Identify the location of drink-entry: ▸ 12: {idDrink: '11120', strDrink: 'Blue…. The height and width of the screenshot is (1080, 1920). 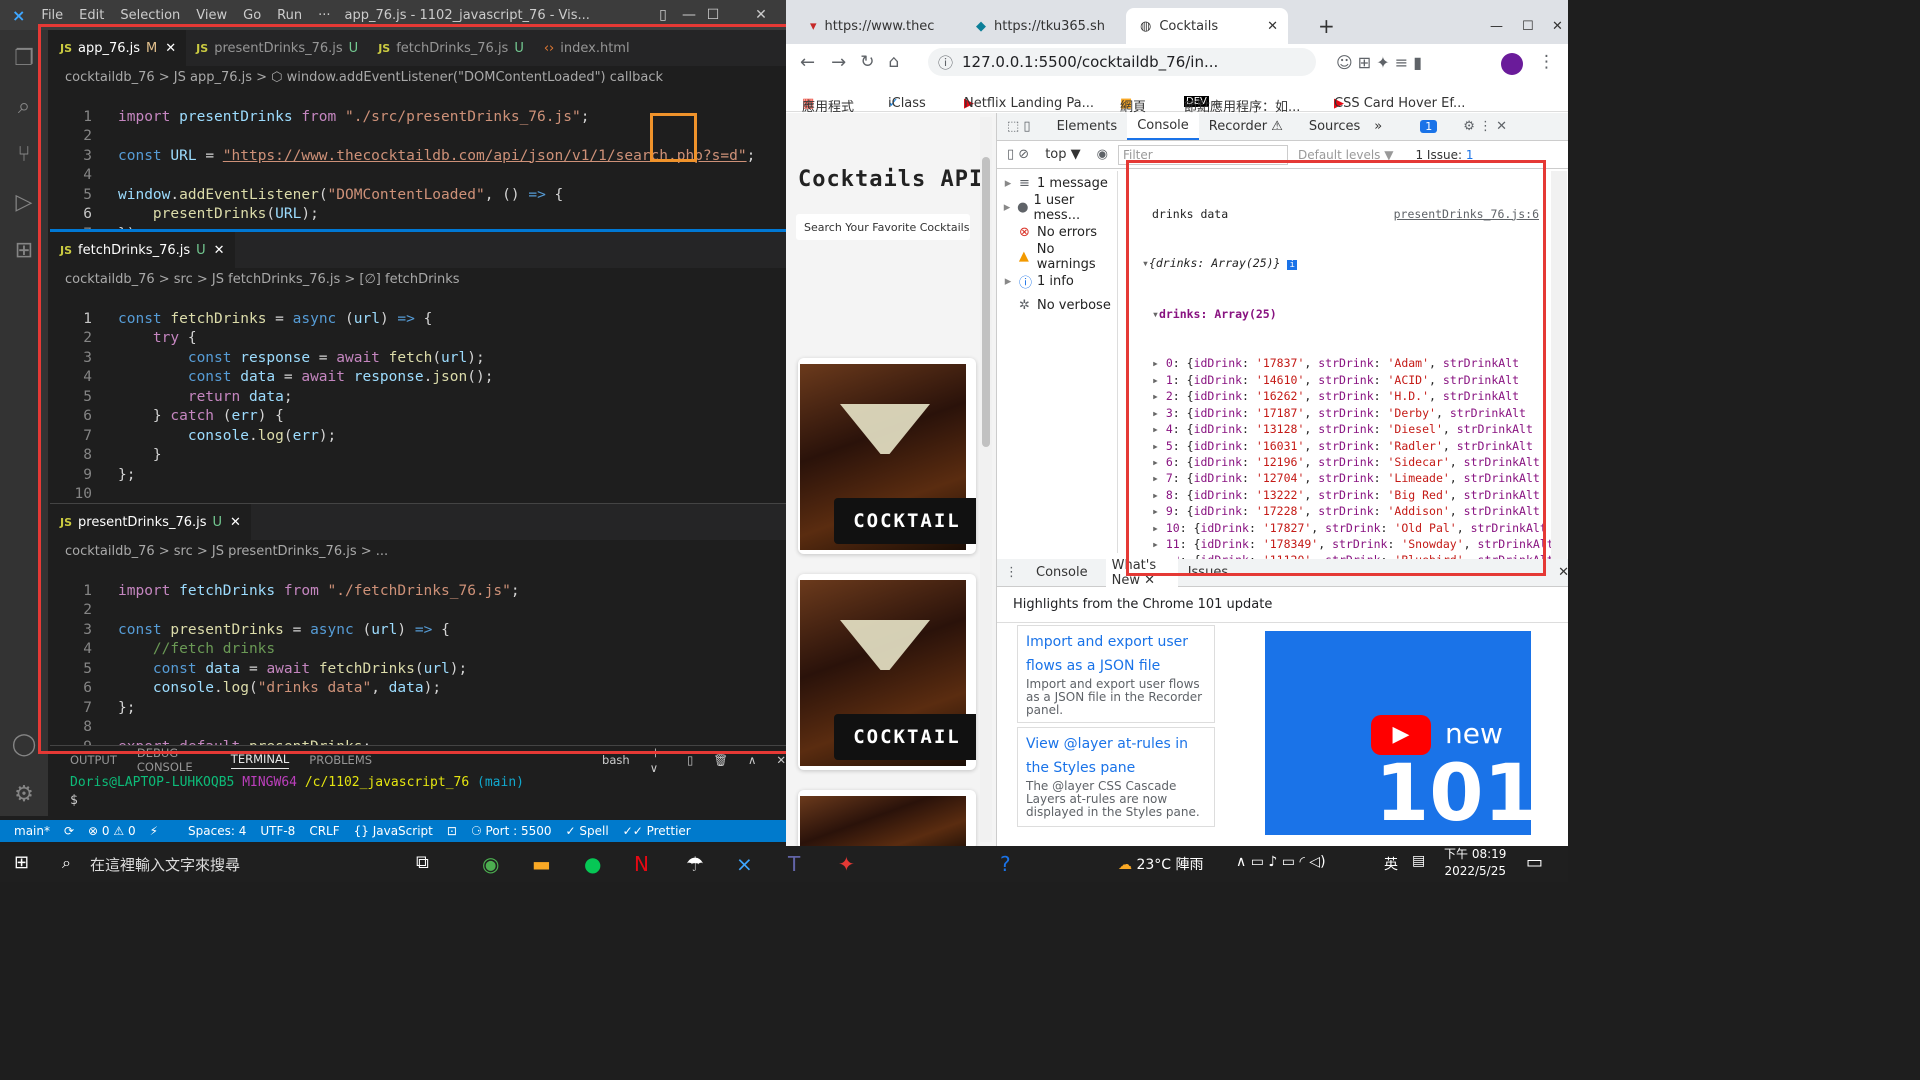
(1360, 555).